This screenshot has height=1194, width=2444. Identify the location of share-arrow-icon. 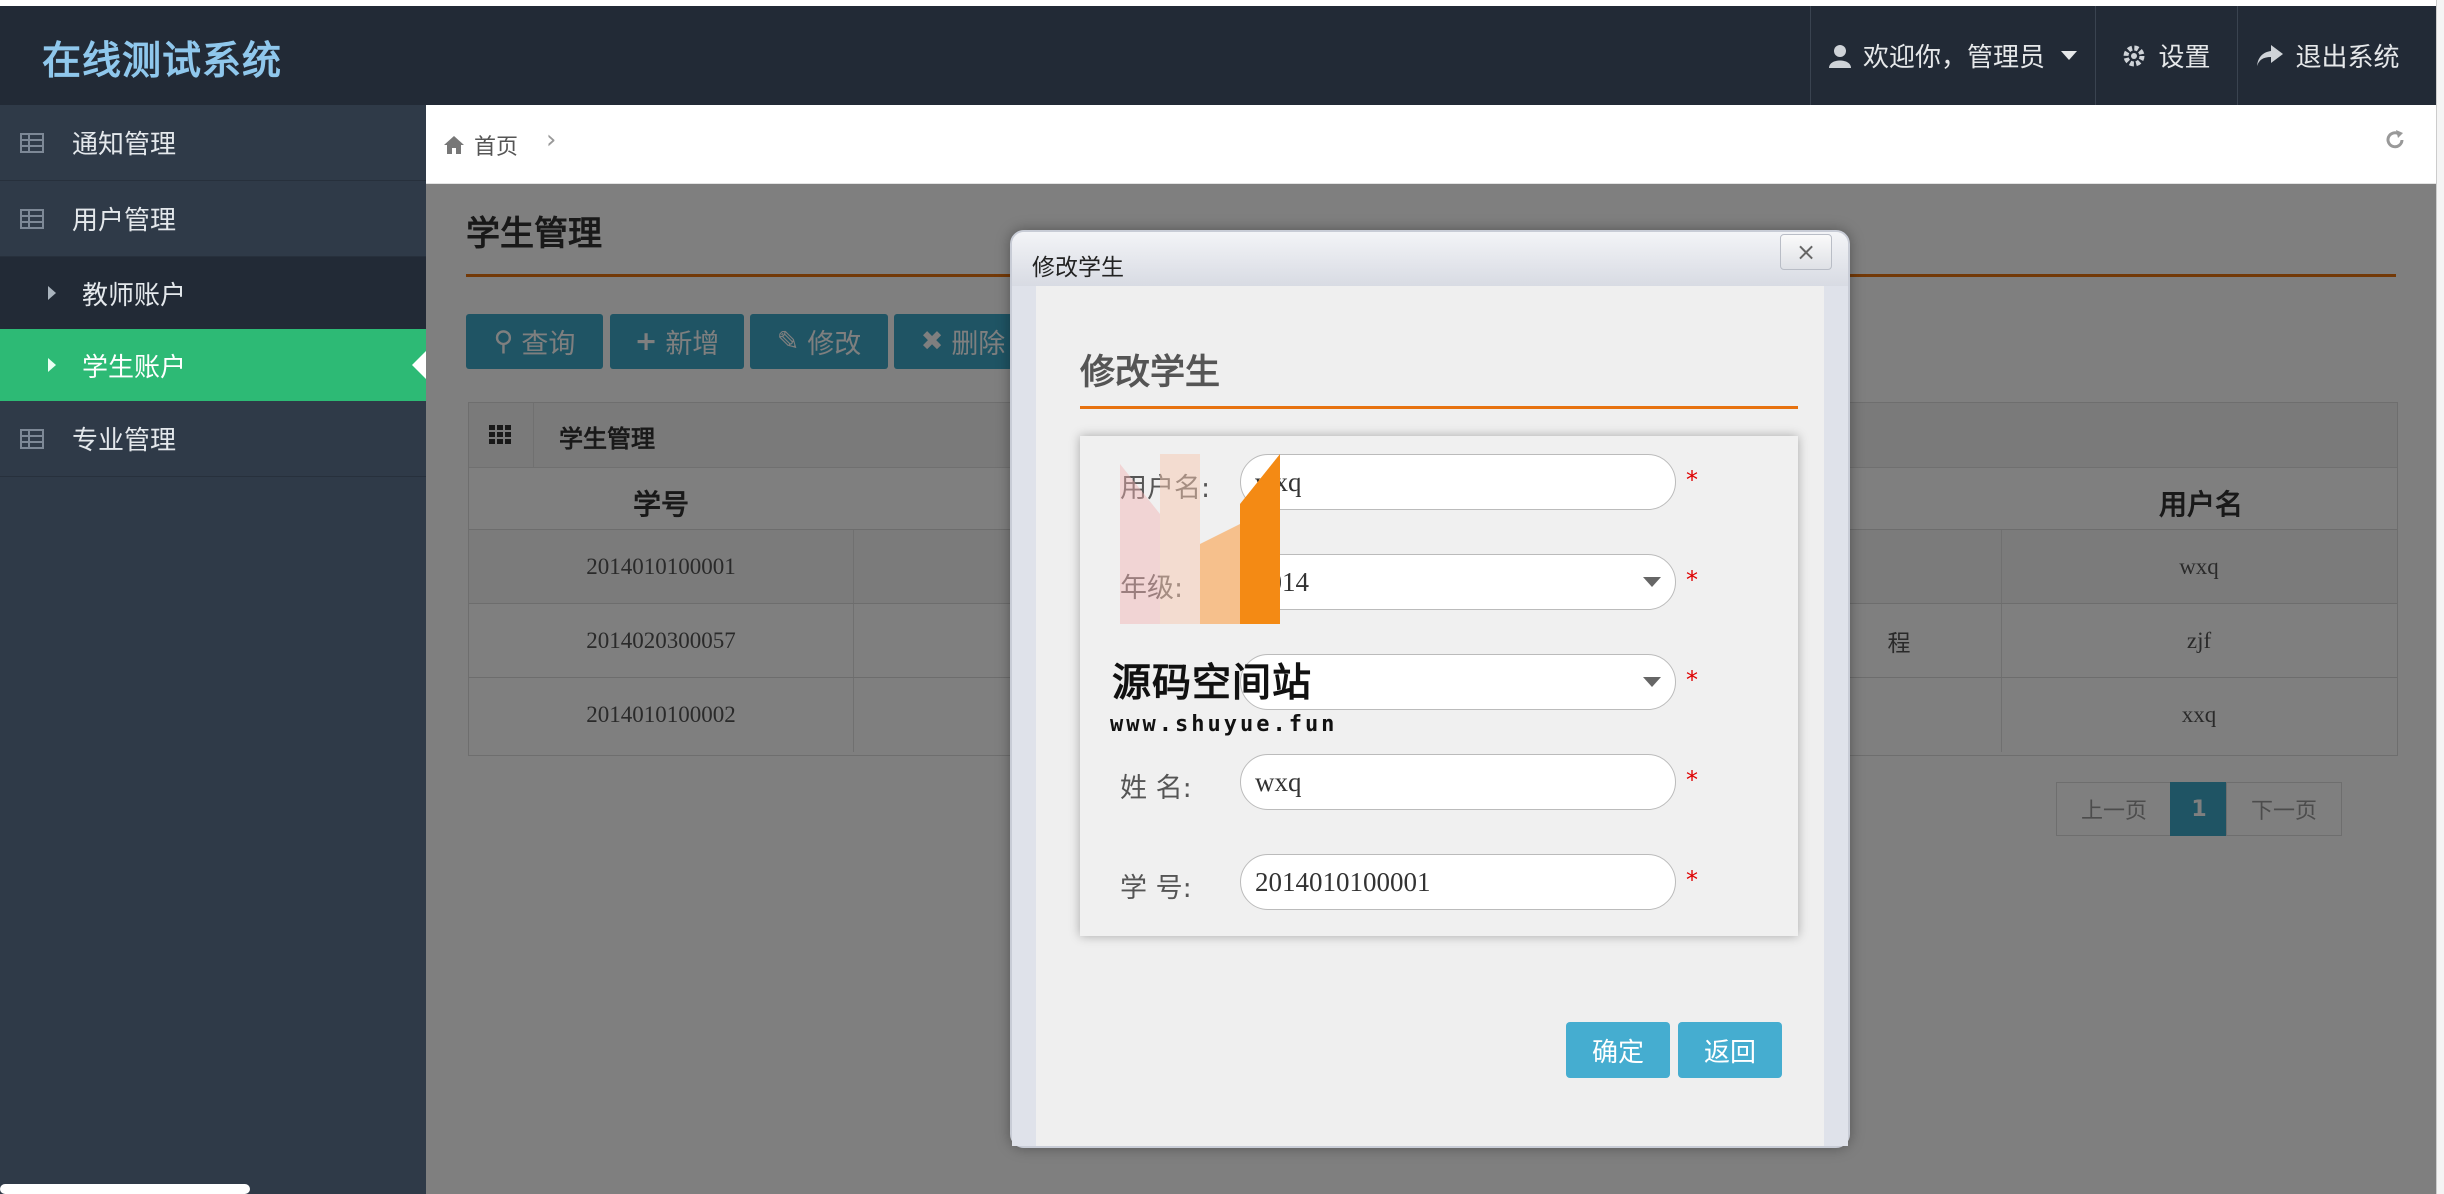
(2270, 55).